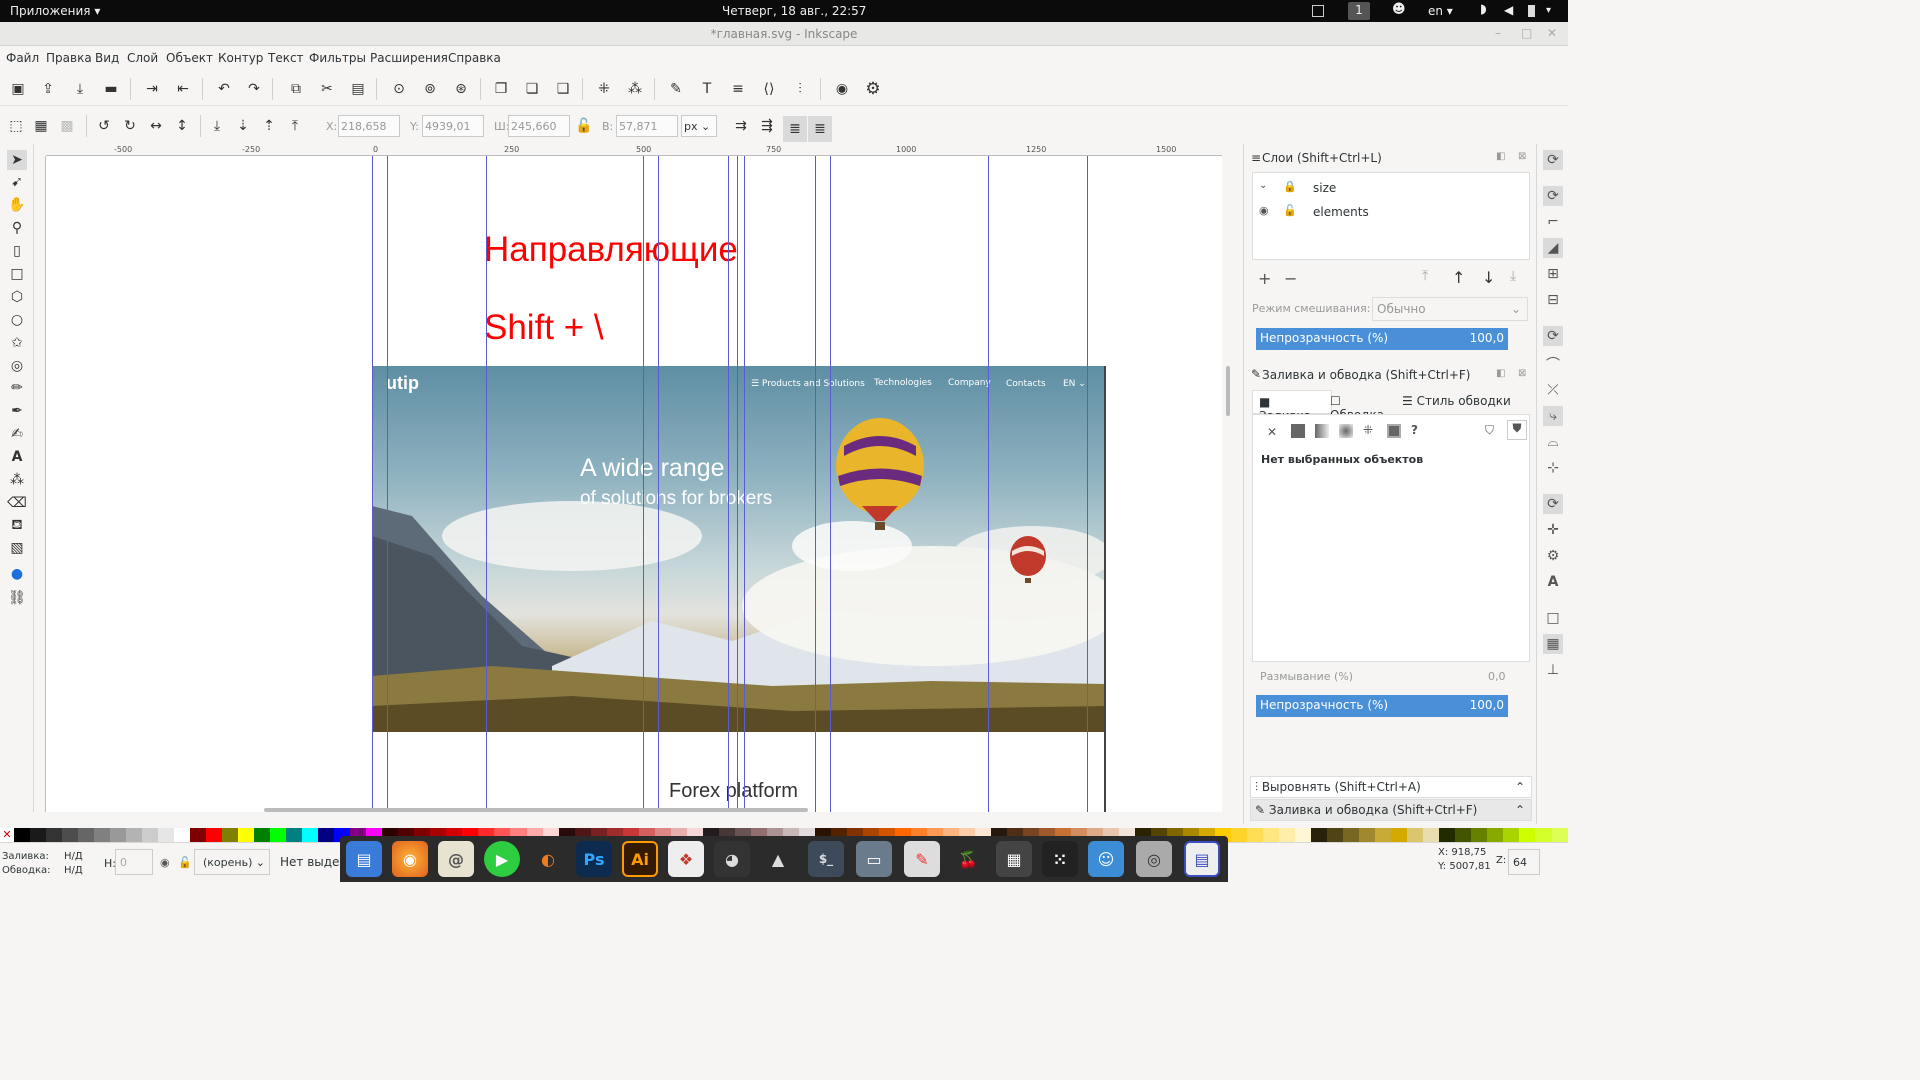 The image size is (1920, 1080). I want to click on menu-edit: Правка, so click(69, 58).